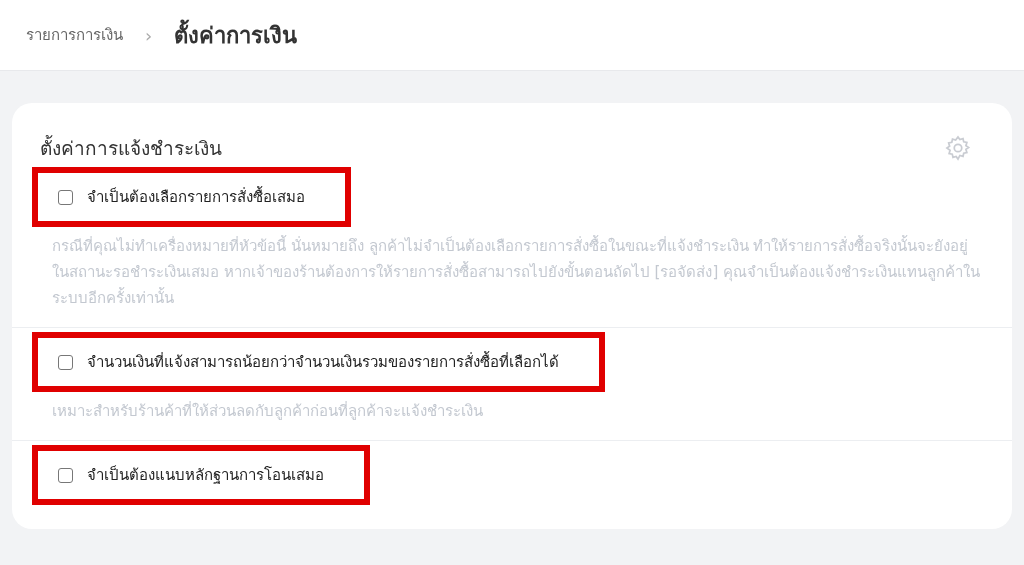  Describe the element at coordinates (323, 362) in the screenshot. I see `checkbox-label: จำนวนเงินที่แจ้งสามารถน้อยกว่าจำนวนเงินรวมของรายการสั่งซื้อที่เลือกได้` at that location.